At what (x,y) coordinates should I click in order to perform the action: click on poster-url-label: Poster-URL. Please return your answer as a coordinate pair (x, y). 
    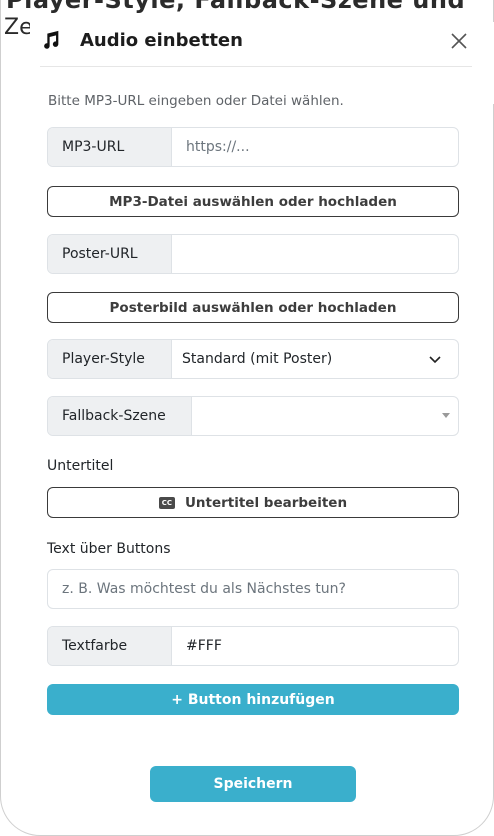
    Looking at the image, I should click on (110, 254).